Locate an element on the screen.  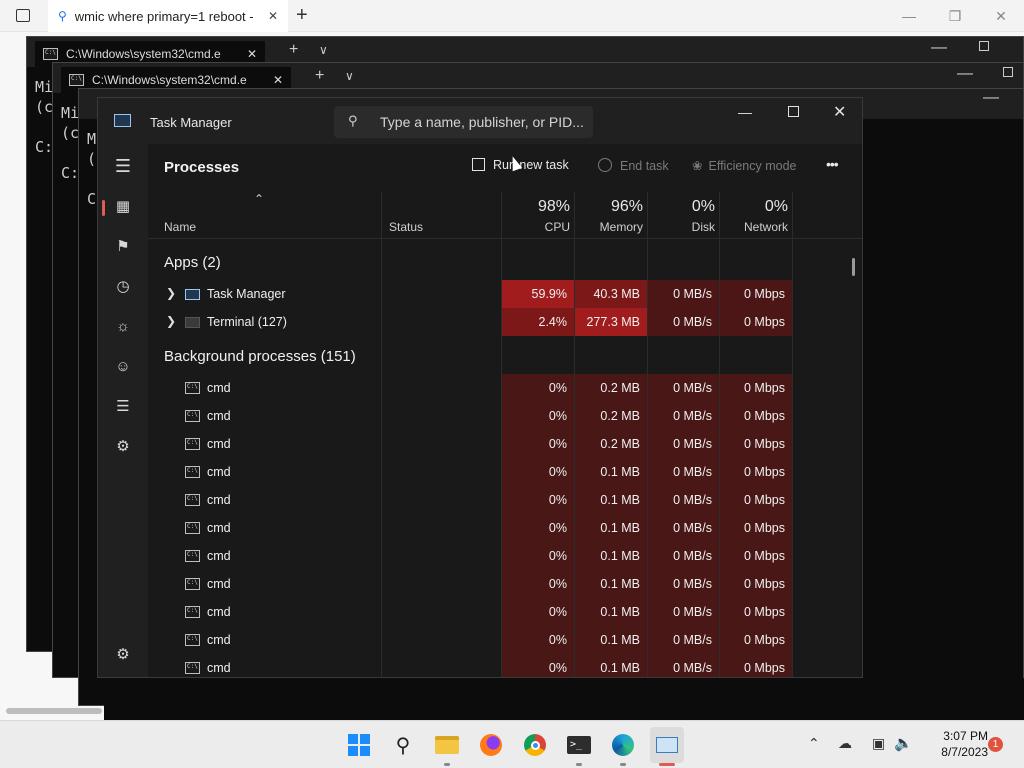
network-icon: ▣ is located at coordinates (878, 743).